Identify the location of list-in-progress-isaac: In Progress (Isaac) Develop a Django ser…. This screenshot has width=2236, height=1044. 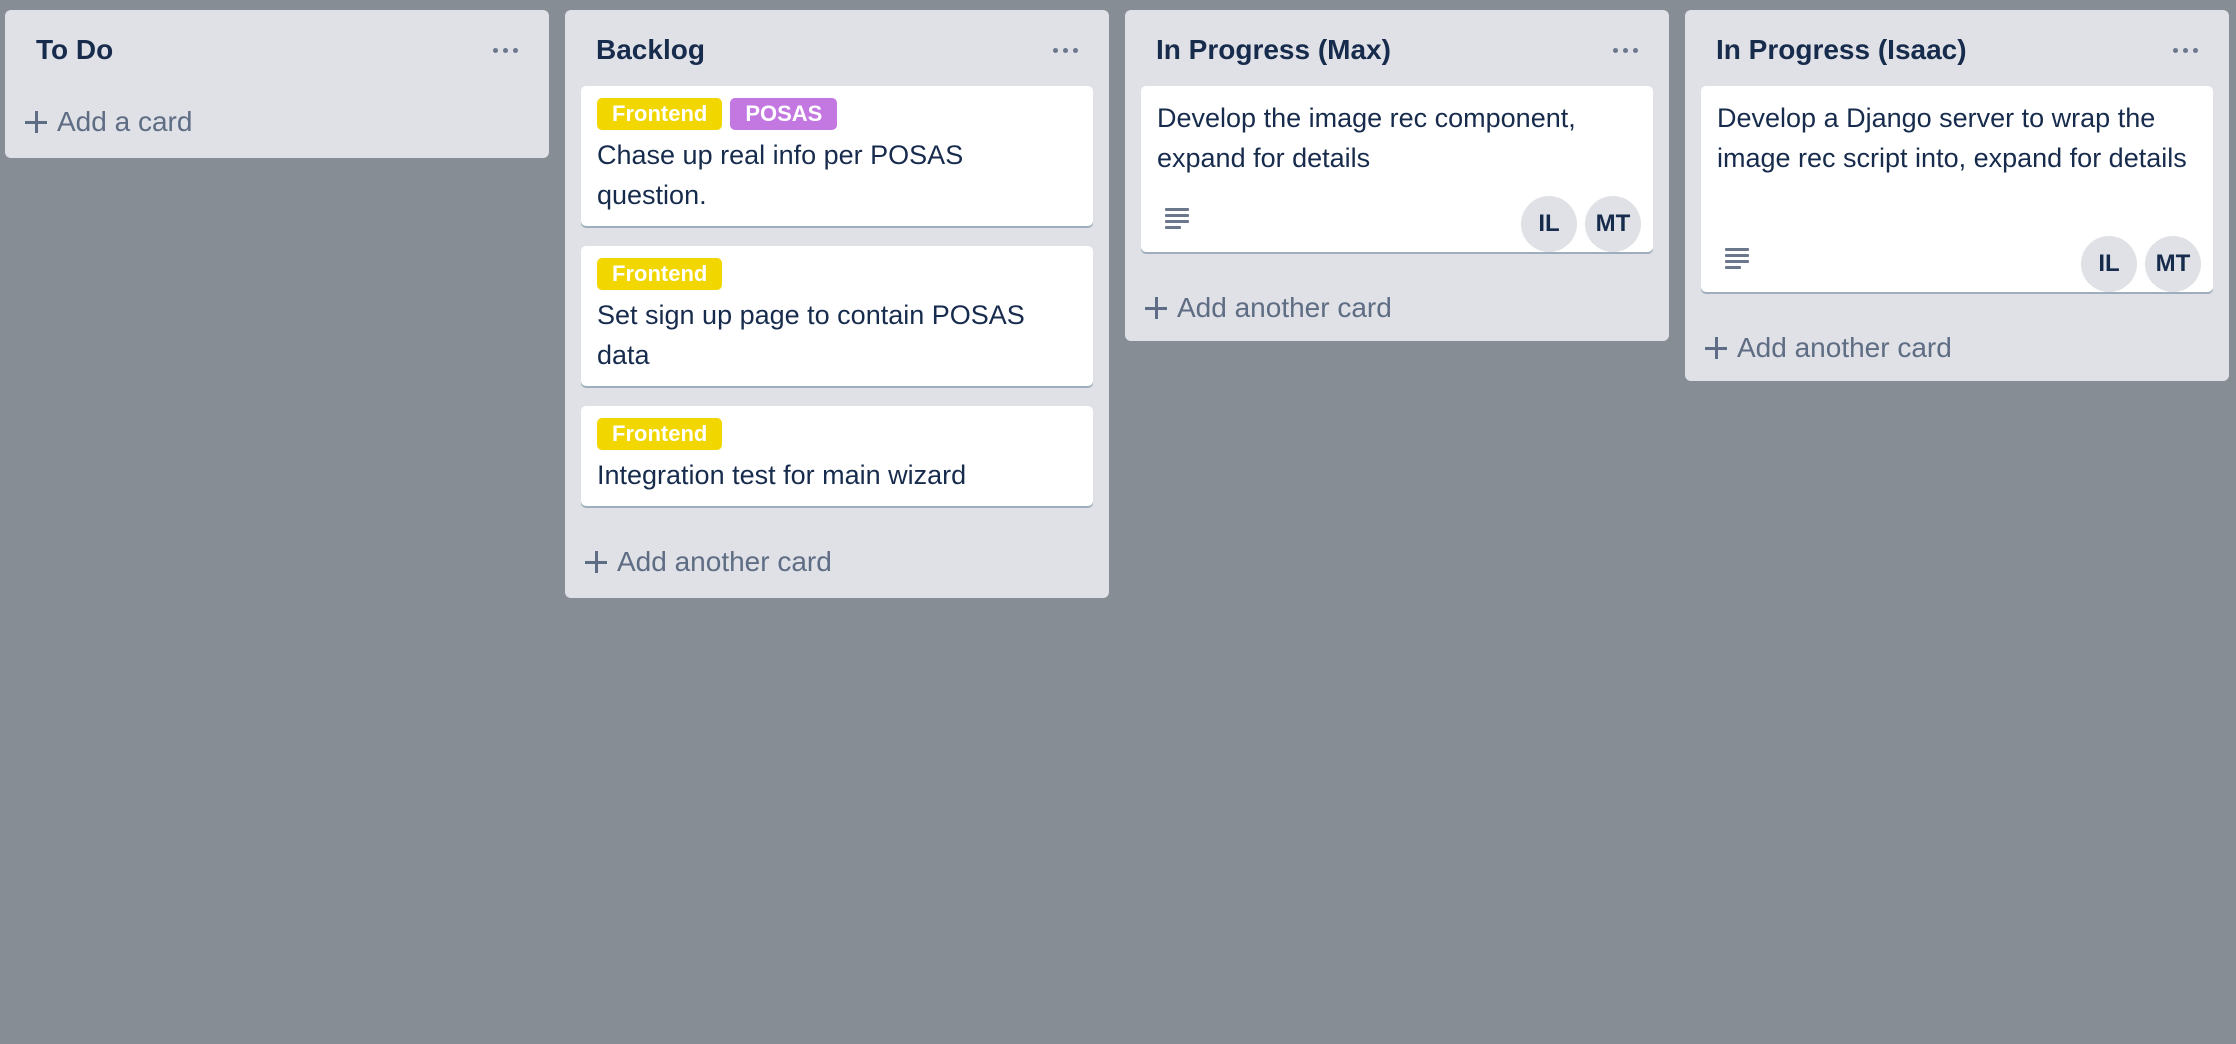
(1957, 195).